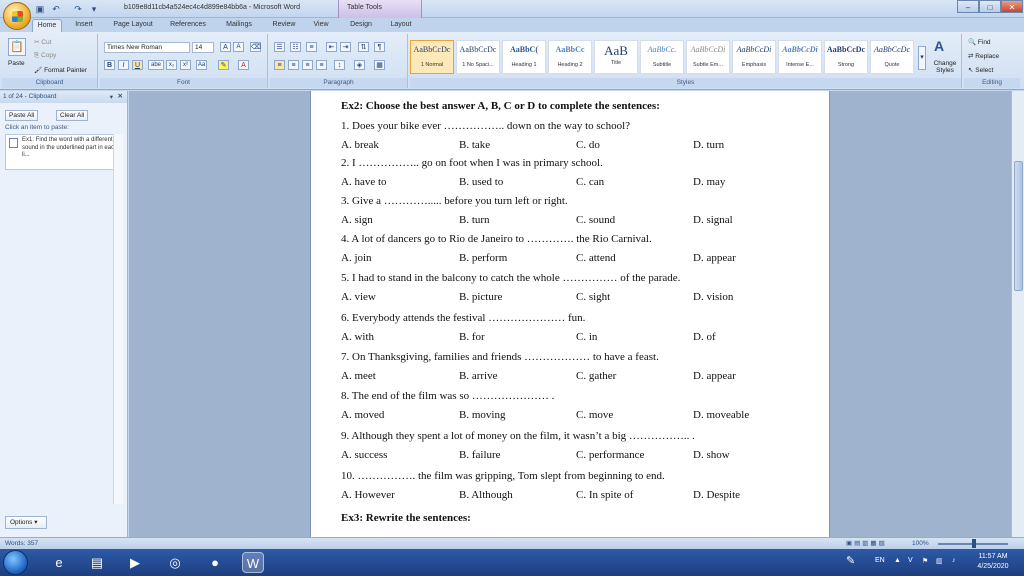  What do you see at coordinates (243, 65) in the screenshot?
I see `font-color-icon: A` at bounding box center [243, 65].